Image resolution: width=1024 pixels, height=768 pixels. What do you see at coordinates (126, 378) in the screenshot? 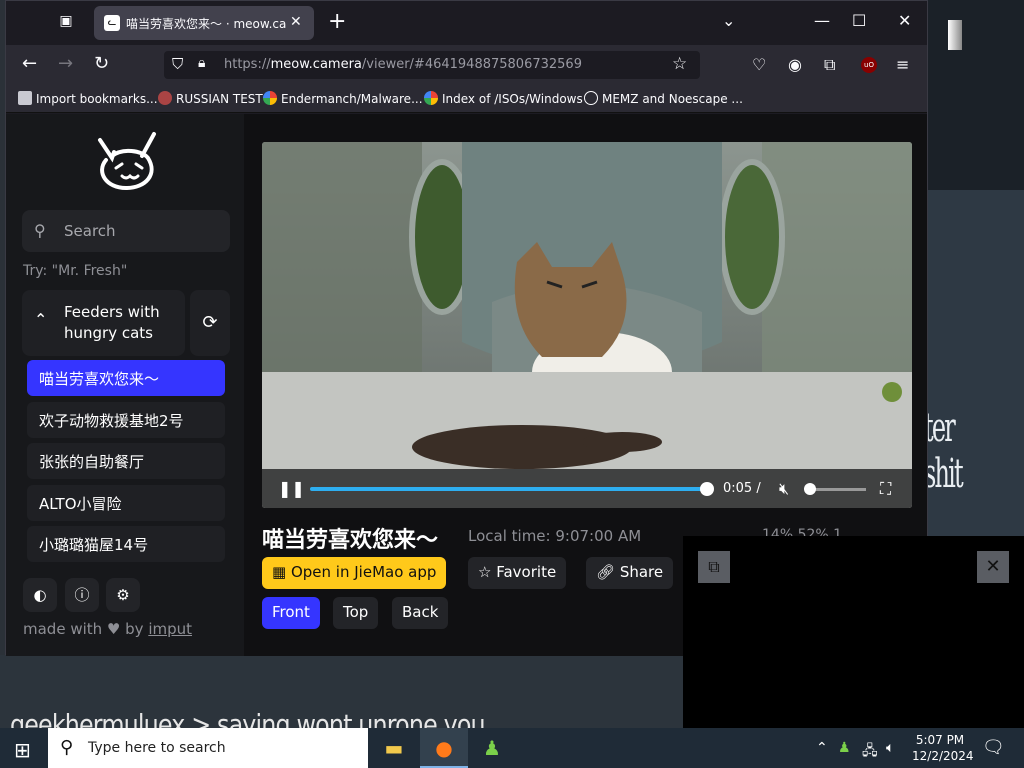
I see `camera-item: 喵当劳喜欢您来～` at bounding box center [126, 378].